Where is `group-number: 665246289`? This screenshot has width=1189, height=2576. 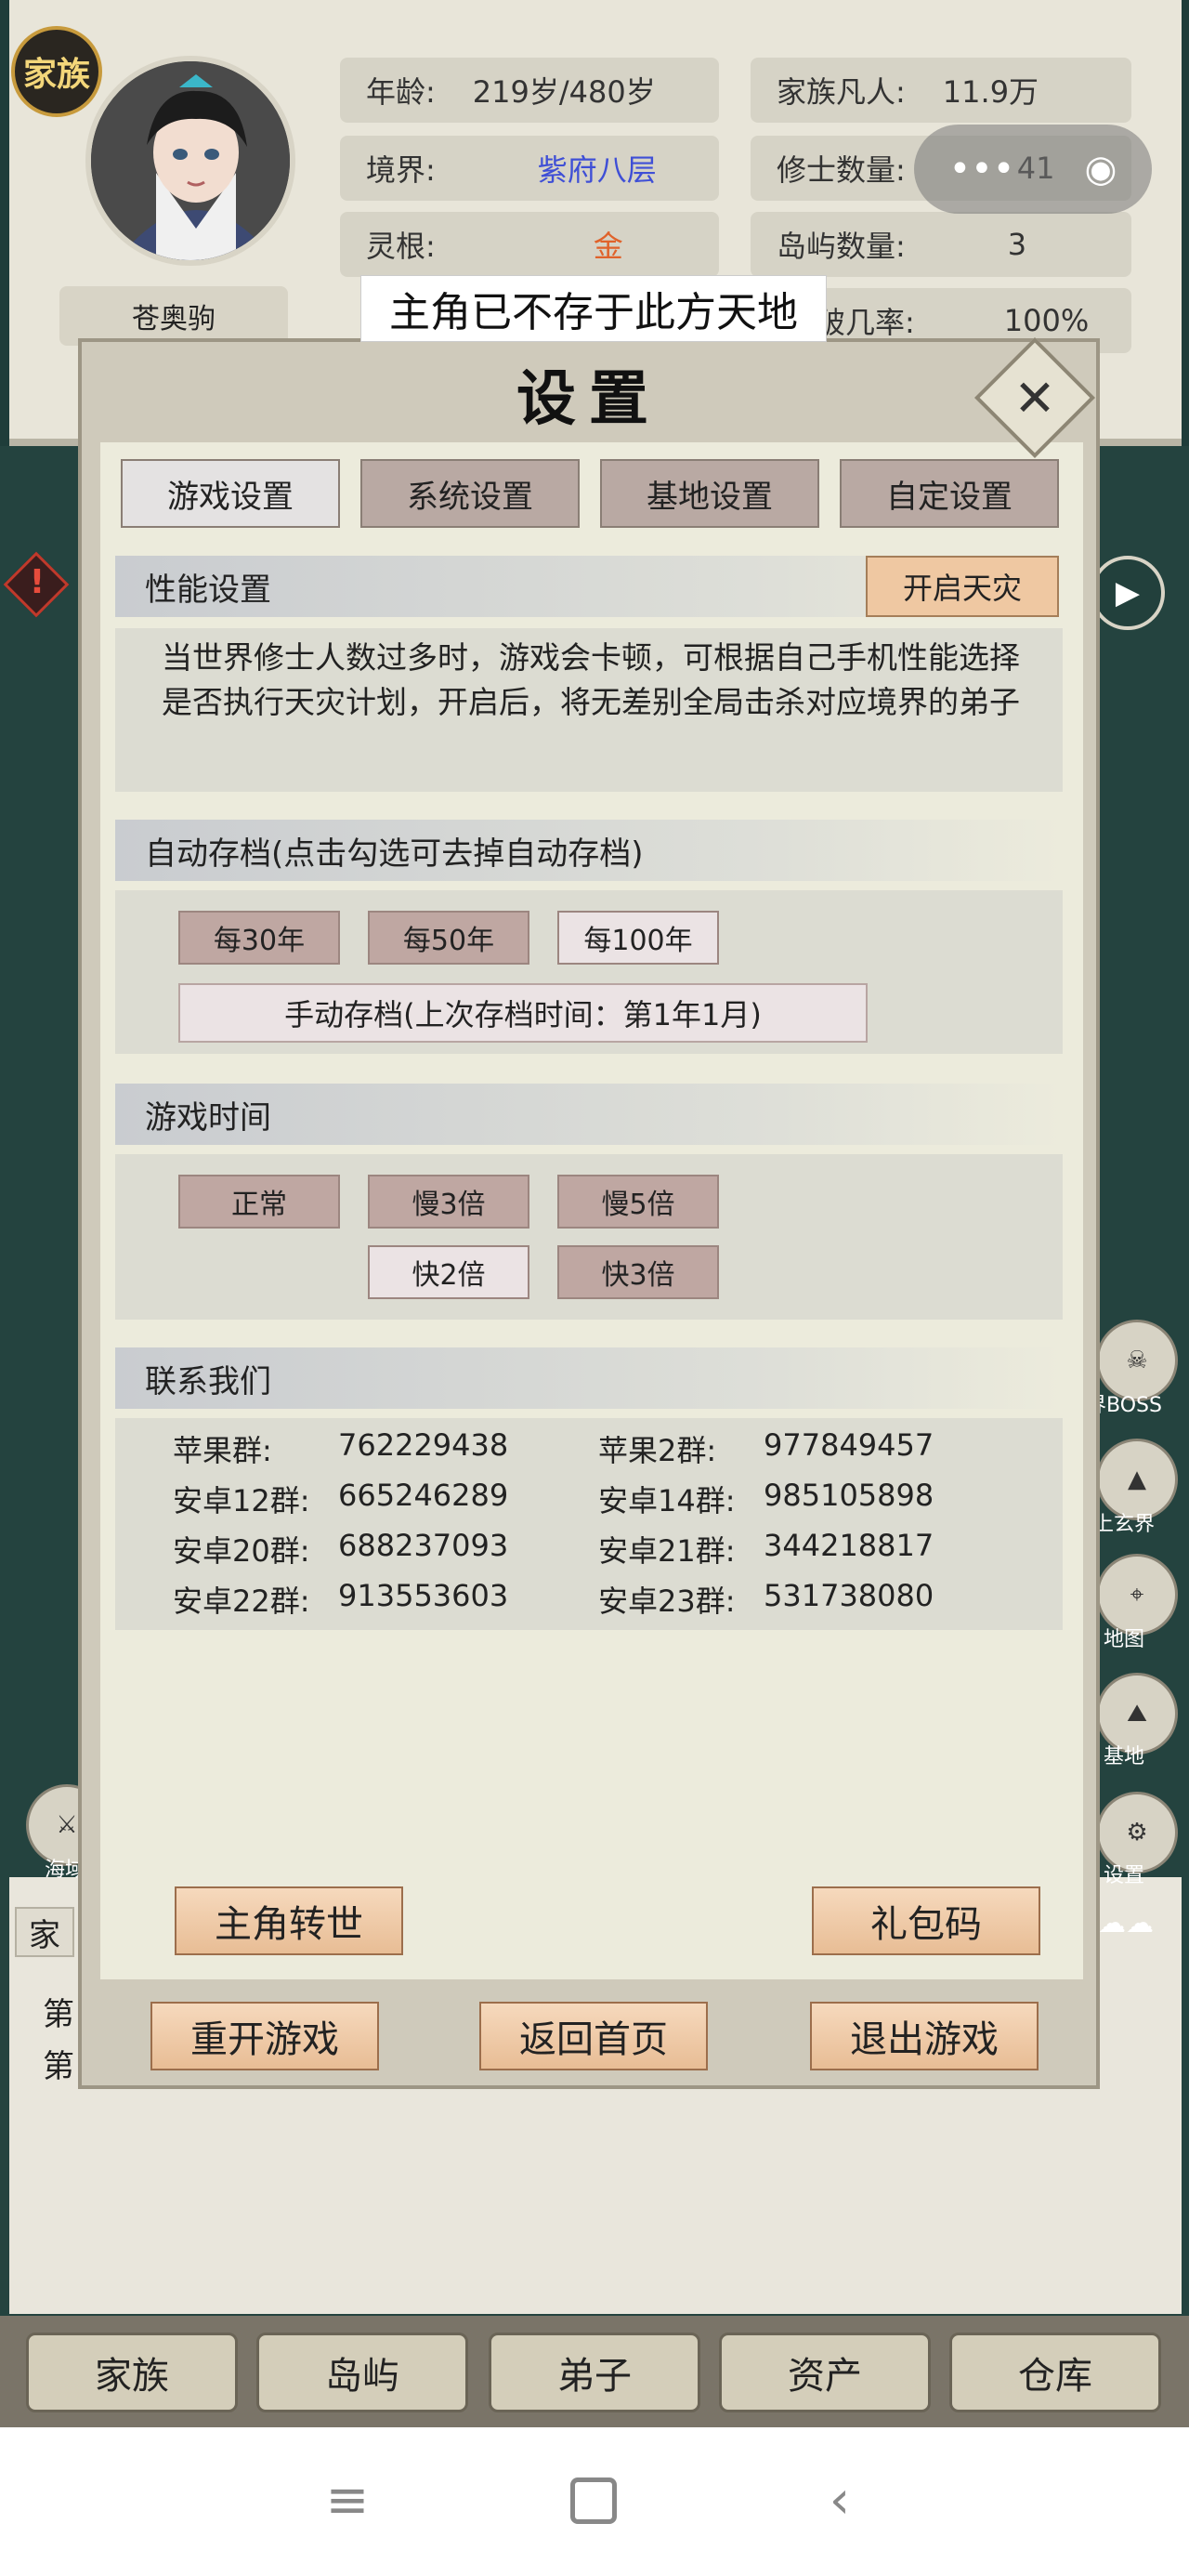
group-number: 665246289 is located at coordinates (423, 1495).